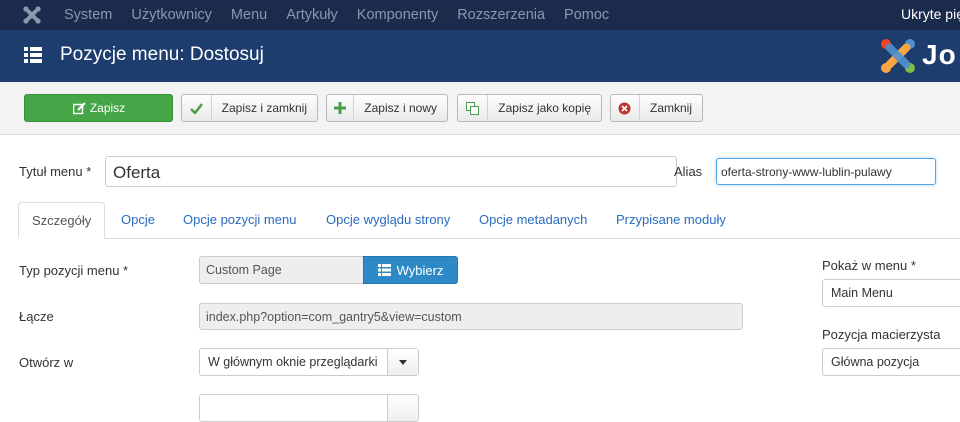  I want to click on choose-type-label: Wybierz, so click(420, 270).